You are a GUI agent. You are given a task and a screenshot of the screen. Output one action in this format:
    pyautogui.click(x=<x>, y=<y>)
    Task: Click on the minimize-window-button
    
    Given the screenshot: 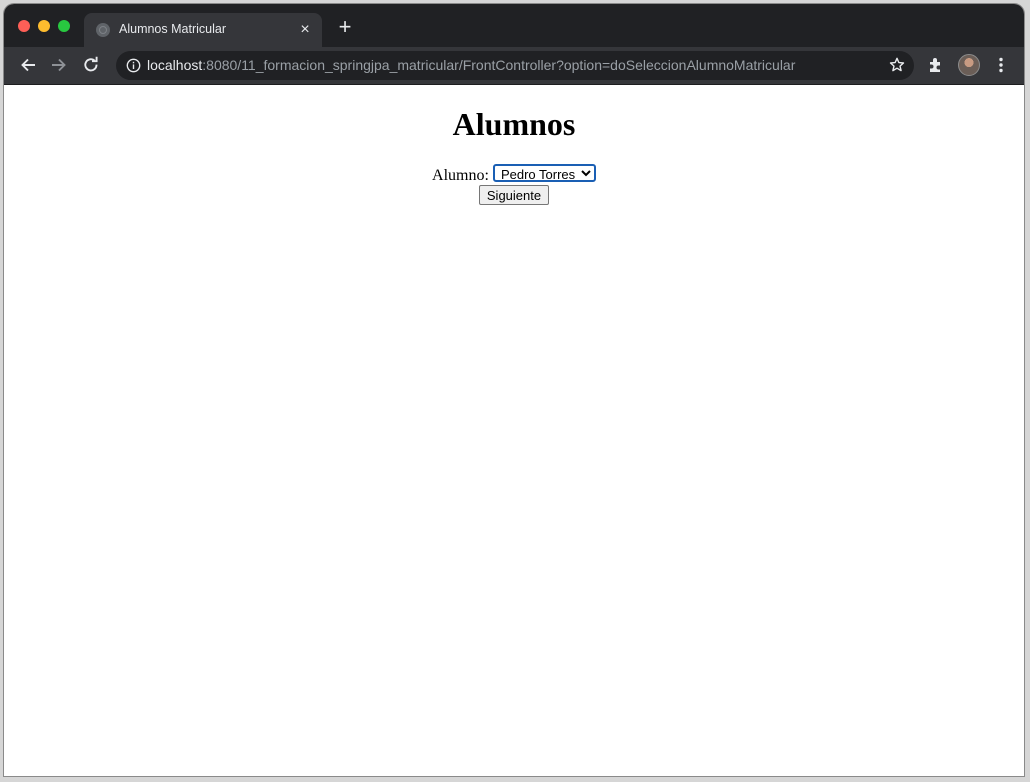 What is the action you would take?
    pyautogui.click(x=44, y=26)
    